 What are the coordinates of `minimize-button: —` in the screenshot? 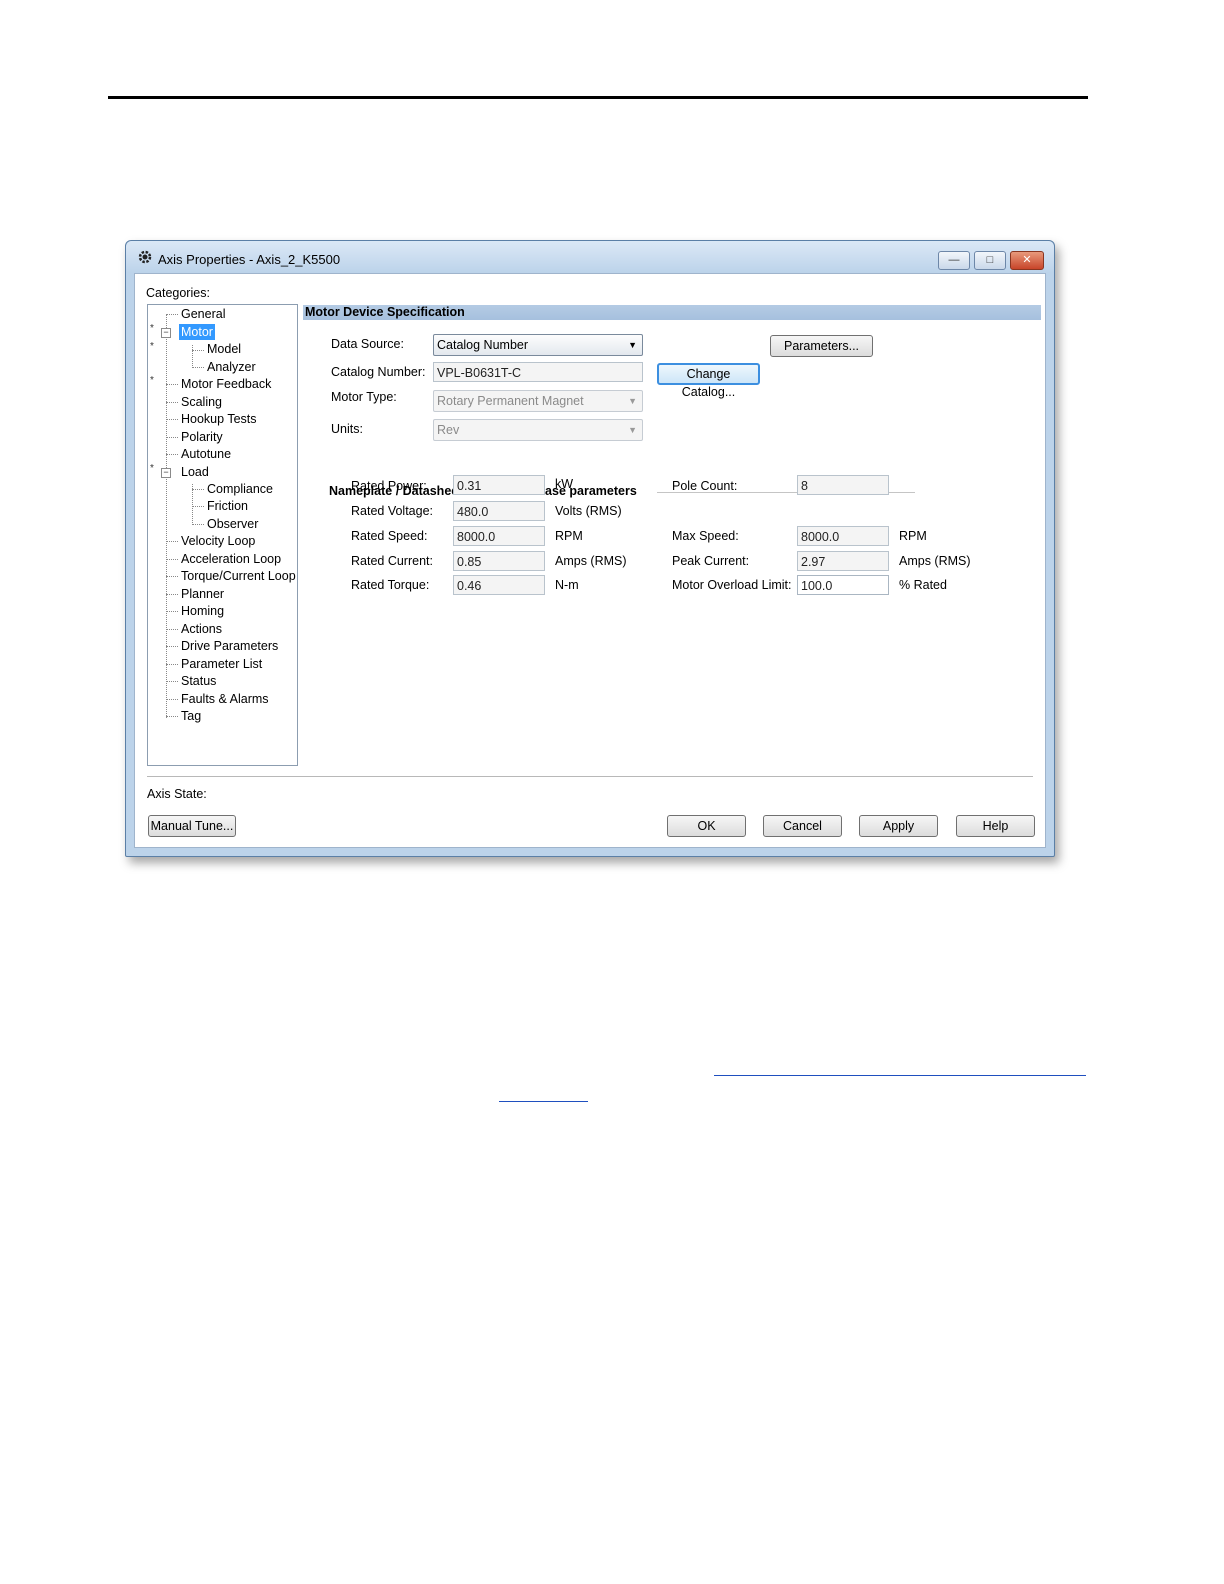 It's located at (954, 260).